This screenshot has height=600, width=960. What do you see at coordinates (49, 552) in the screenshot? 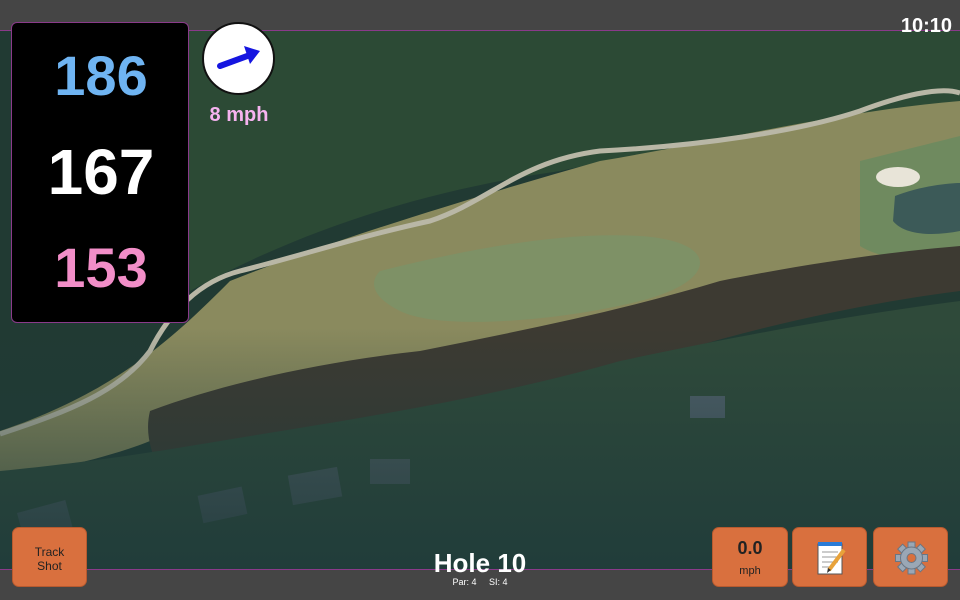
I see `track-shot-label-line1: Track` at bounding box center [49, 552].